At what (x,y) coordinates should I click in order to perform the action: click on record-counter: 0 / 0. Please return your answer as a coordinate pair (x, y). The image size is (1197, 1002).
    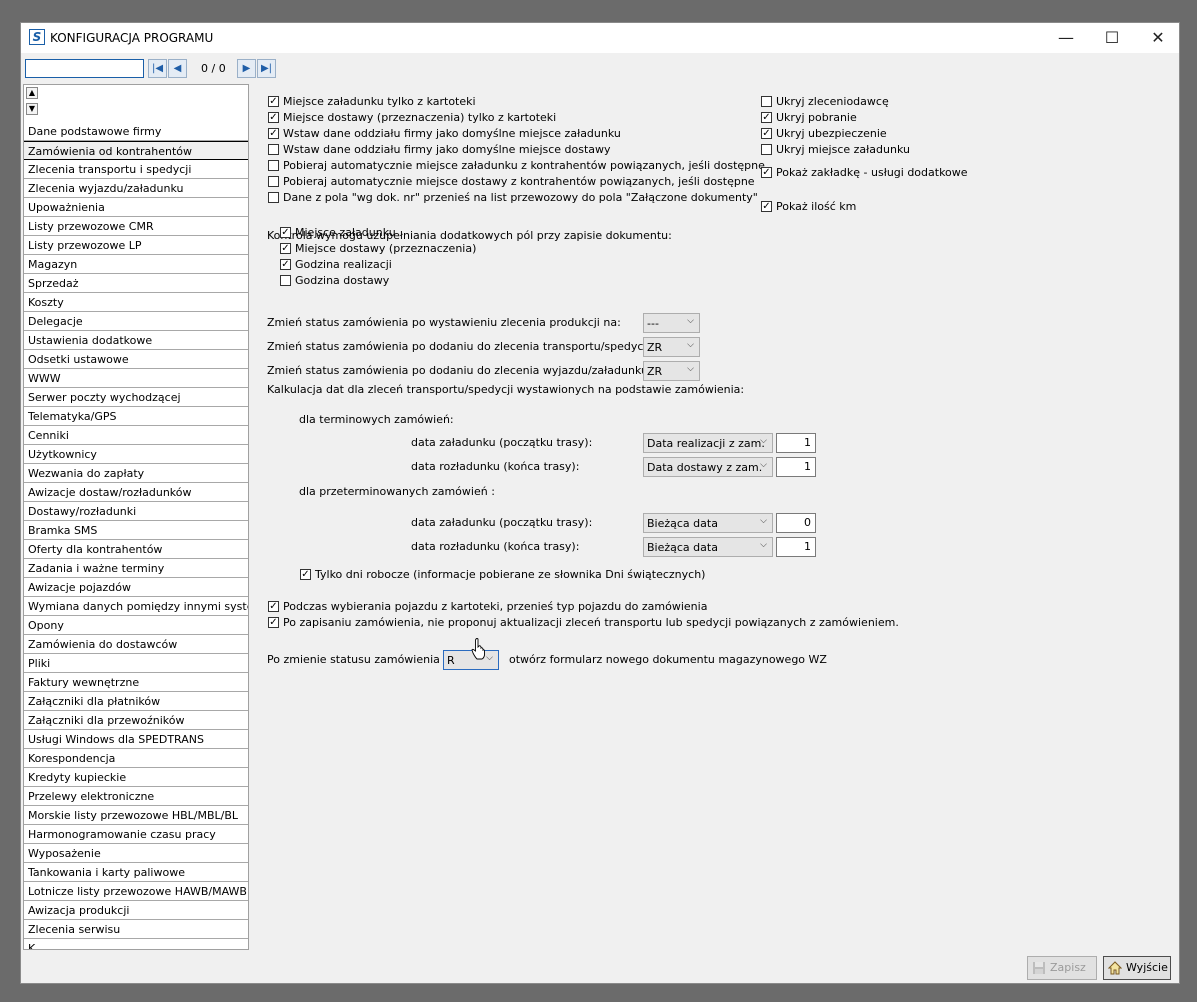
    Looking at the image, I should click on (213, 68).